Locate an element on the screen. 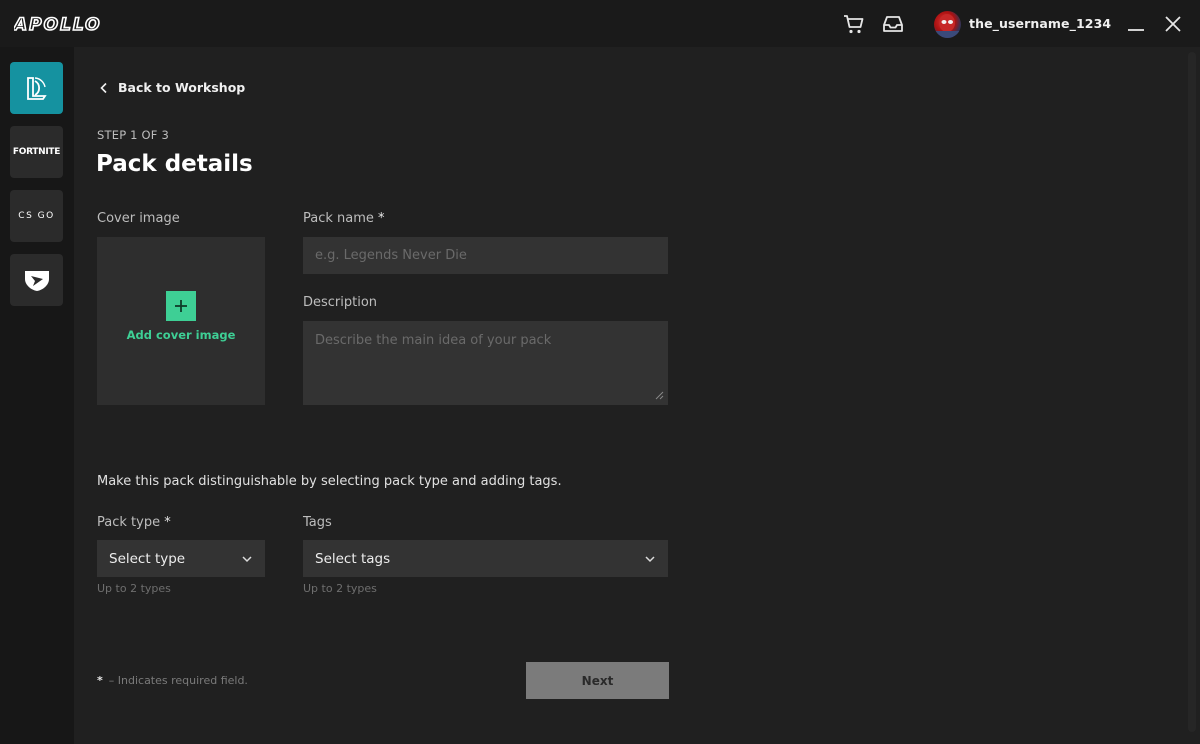  plus-icon is located at coordinates (181, 306).